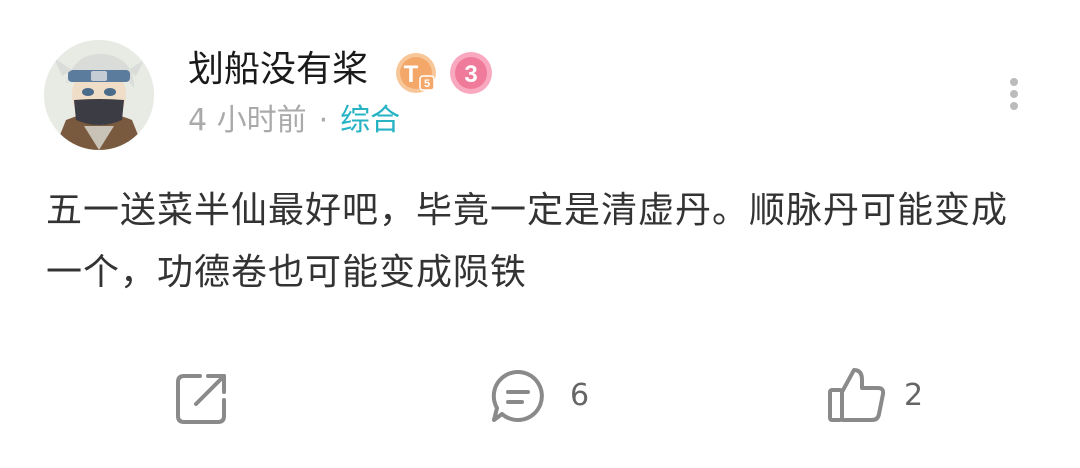  I want to click on level-badge-number: 3, so click(470, 74).